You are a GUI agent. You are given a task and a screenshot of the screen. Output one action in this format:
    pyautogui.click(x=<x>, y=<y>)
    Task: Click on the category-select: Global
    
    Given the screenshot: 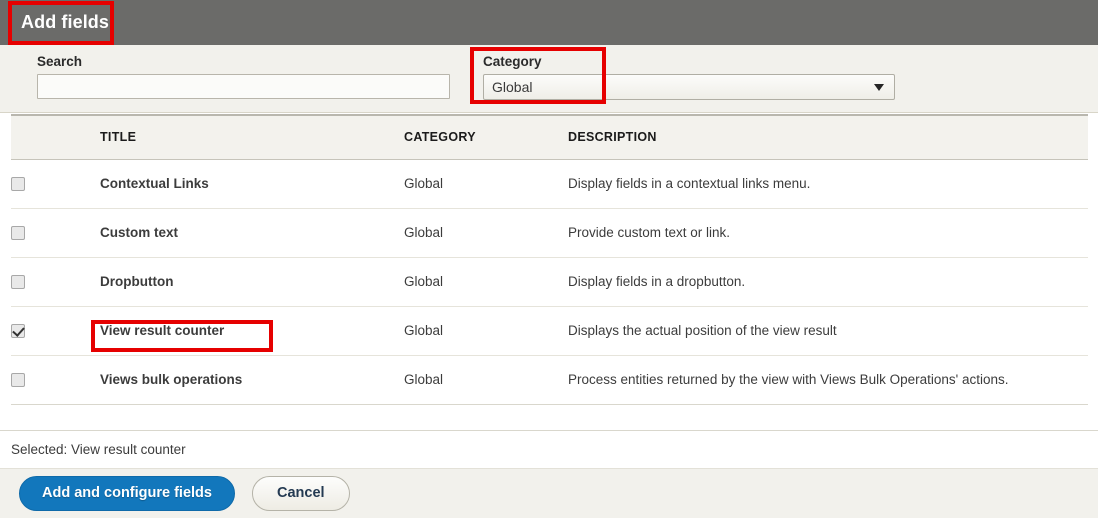 What is the action you would take?
    pyautogui.click(x=689, y=87)
    